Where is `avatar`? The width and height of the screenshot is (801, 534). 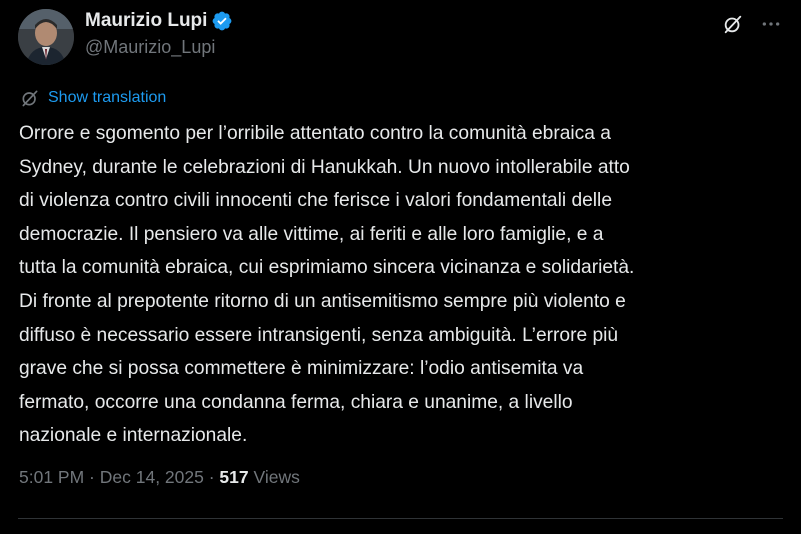 avatar is located at coordinates (46, 37).